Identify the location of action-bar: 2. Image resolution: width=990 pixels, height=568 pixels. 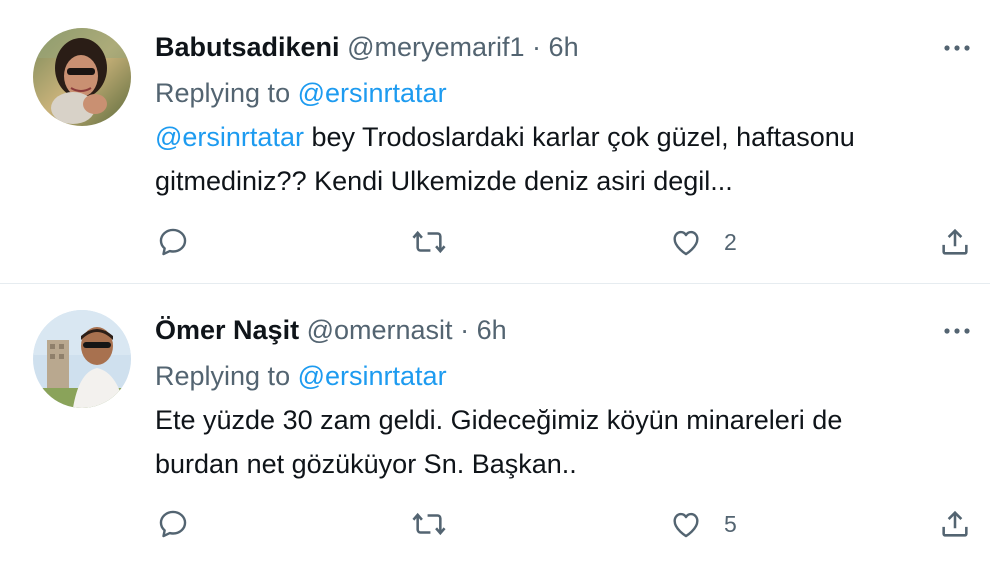
(495, 242).